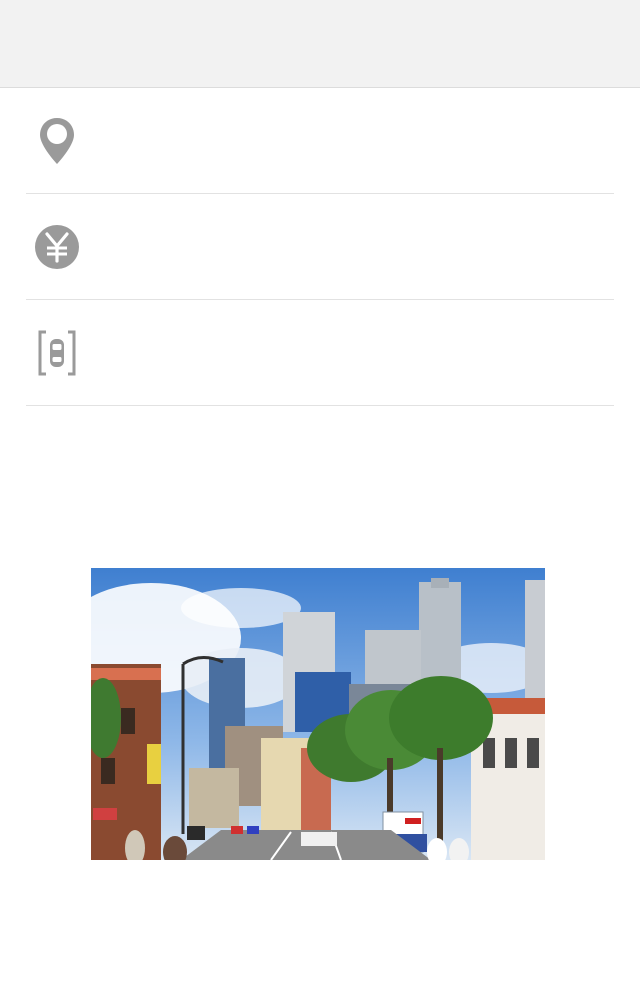 The height and width of the screenshot is (994, 640). What do you see at coordinates (57, 353) in the screenshot?
I see `parking-car-icon` at bounding box center [57, 353].